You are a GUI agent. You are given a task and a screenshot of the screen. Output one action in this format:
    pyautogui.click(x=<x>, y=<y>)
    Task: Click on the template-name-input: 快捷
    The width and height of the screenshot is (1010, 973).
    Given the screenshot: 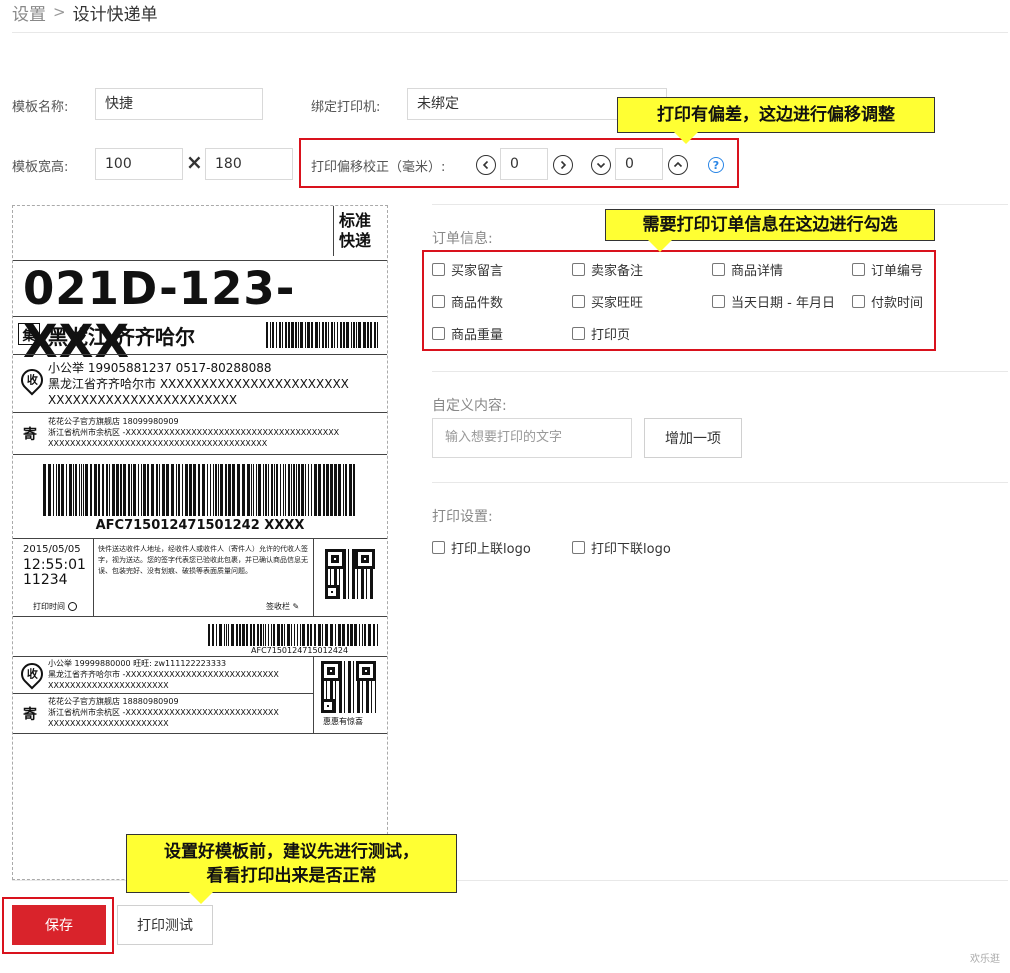 What is the action you would take?
    pyautogui.click(x=179, y=104)
    